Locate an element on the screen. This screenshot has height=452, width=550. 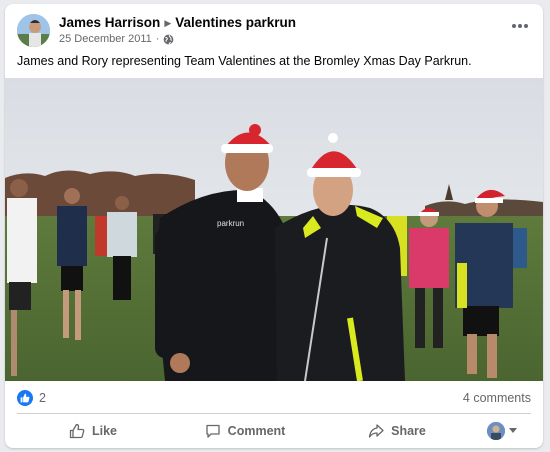
share-label: Share is located at coordinates (408, 431).